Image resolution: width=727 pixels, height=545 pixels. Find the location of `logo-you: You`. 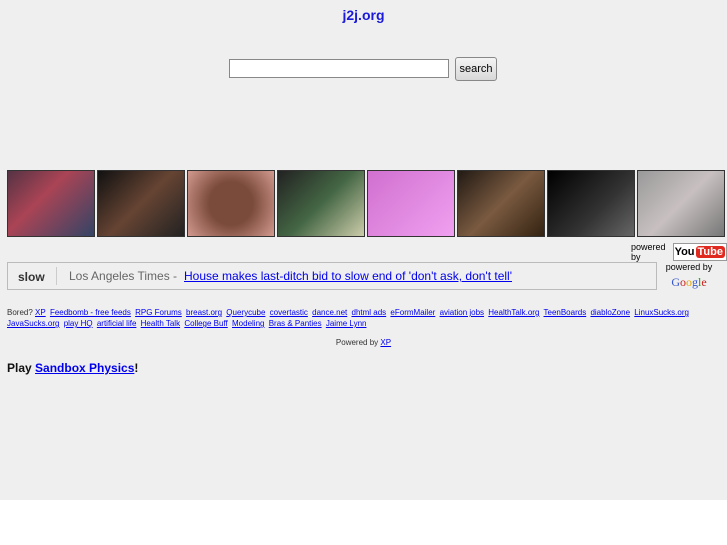

logo-you: You is located at coordinates (684, 252).